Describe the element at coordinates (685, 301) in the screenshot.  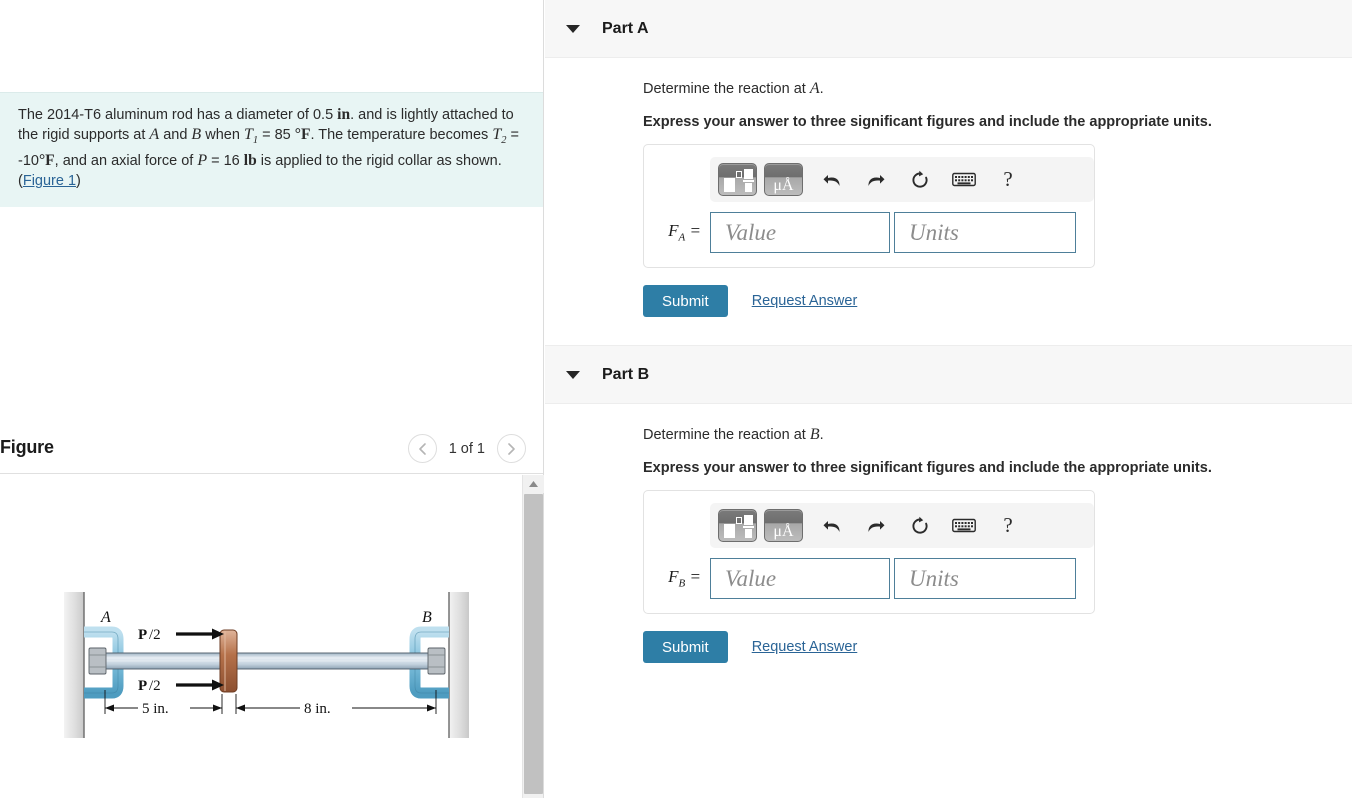
I see `part-a-submit-button: Submit` at that location.